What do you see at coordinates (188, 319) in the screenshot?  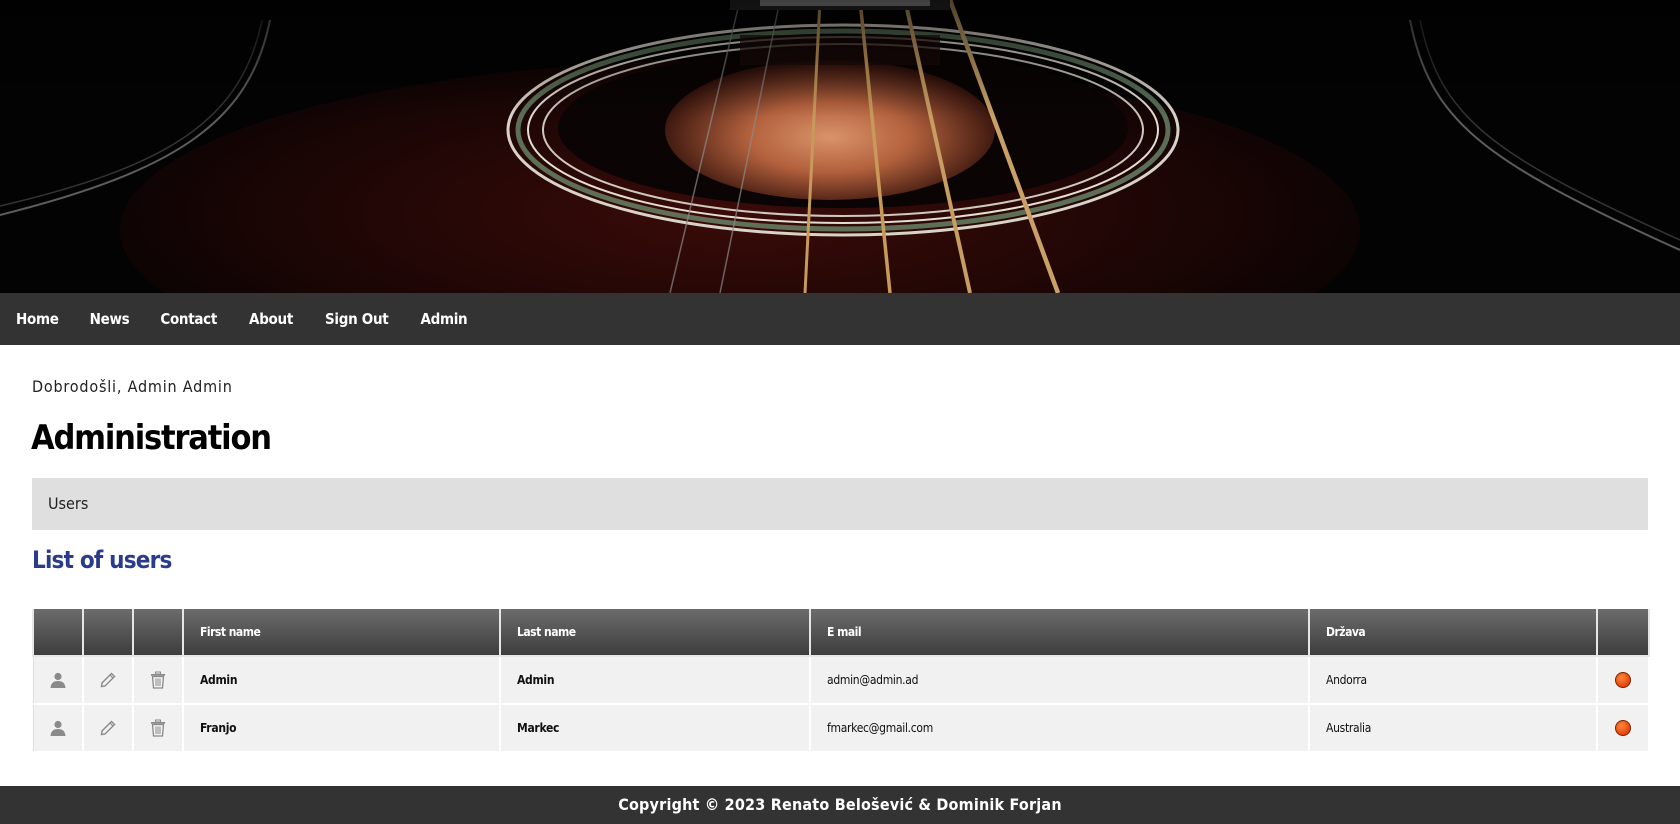 I see `nav-item-contact: Contact` at bounding box center [188, 319].